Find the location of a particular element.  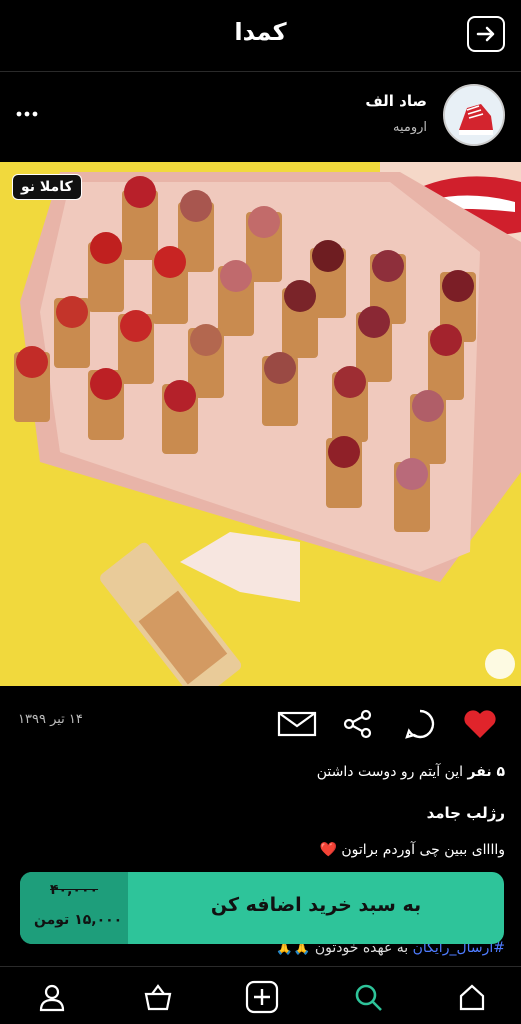

share-icon is located at coordinates (357, 724).